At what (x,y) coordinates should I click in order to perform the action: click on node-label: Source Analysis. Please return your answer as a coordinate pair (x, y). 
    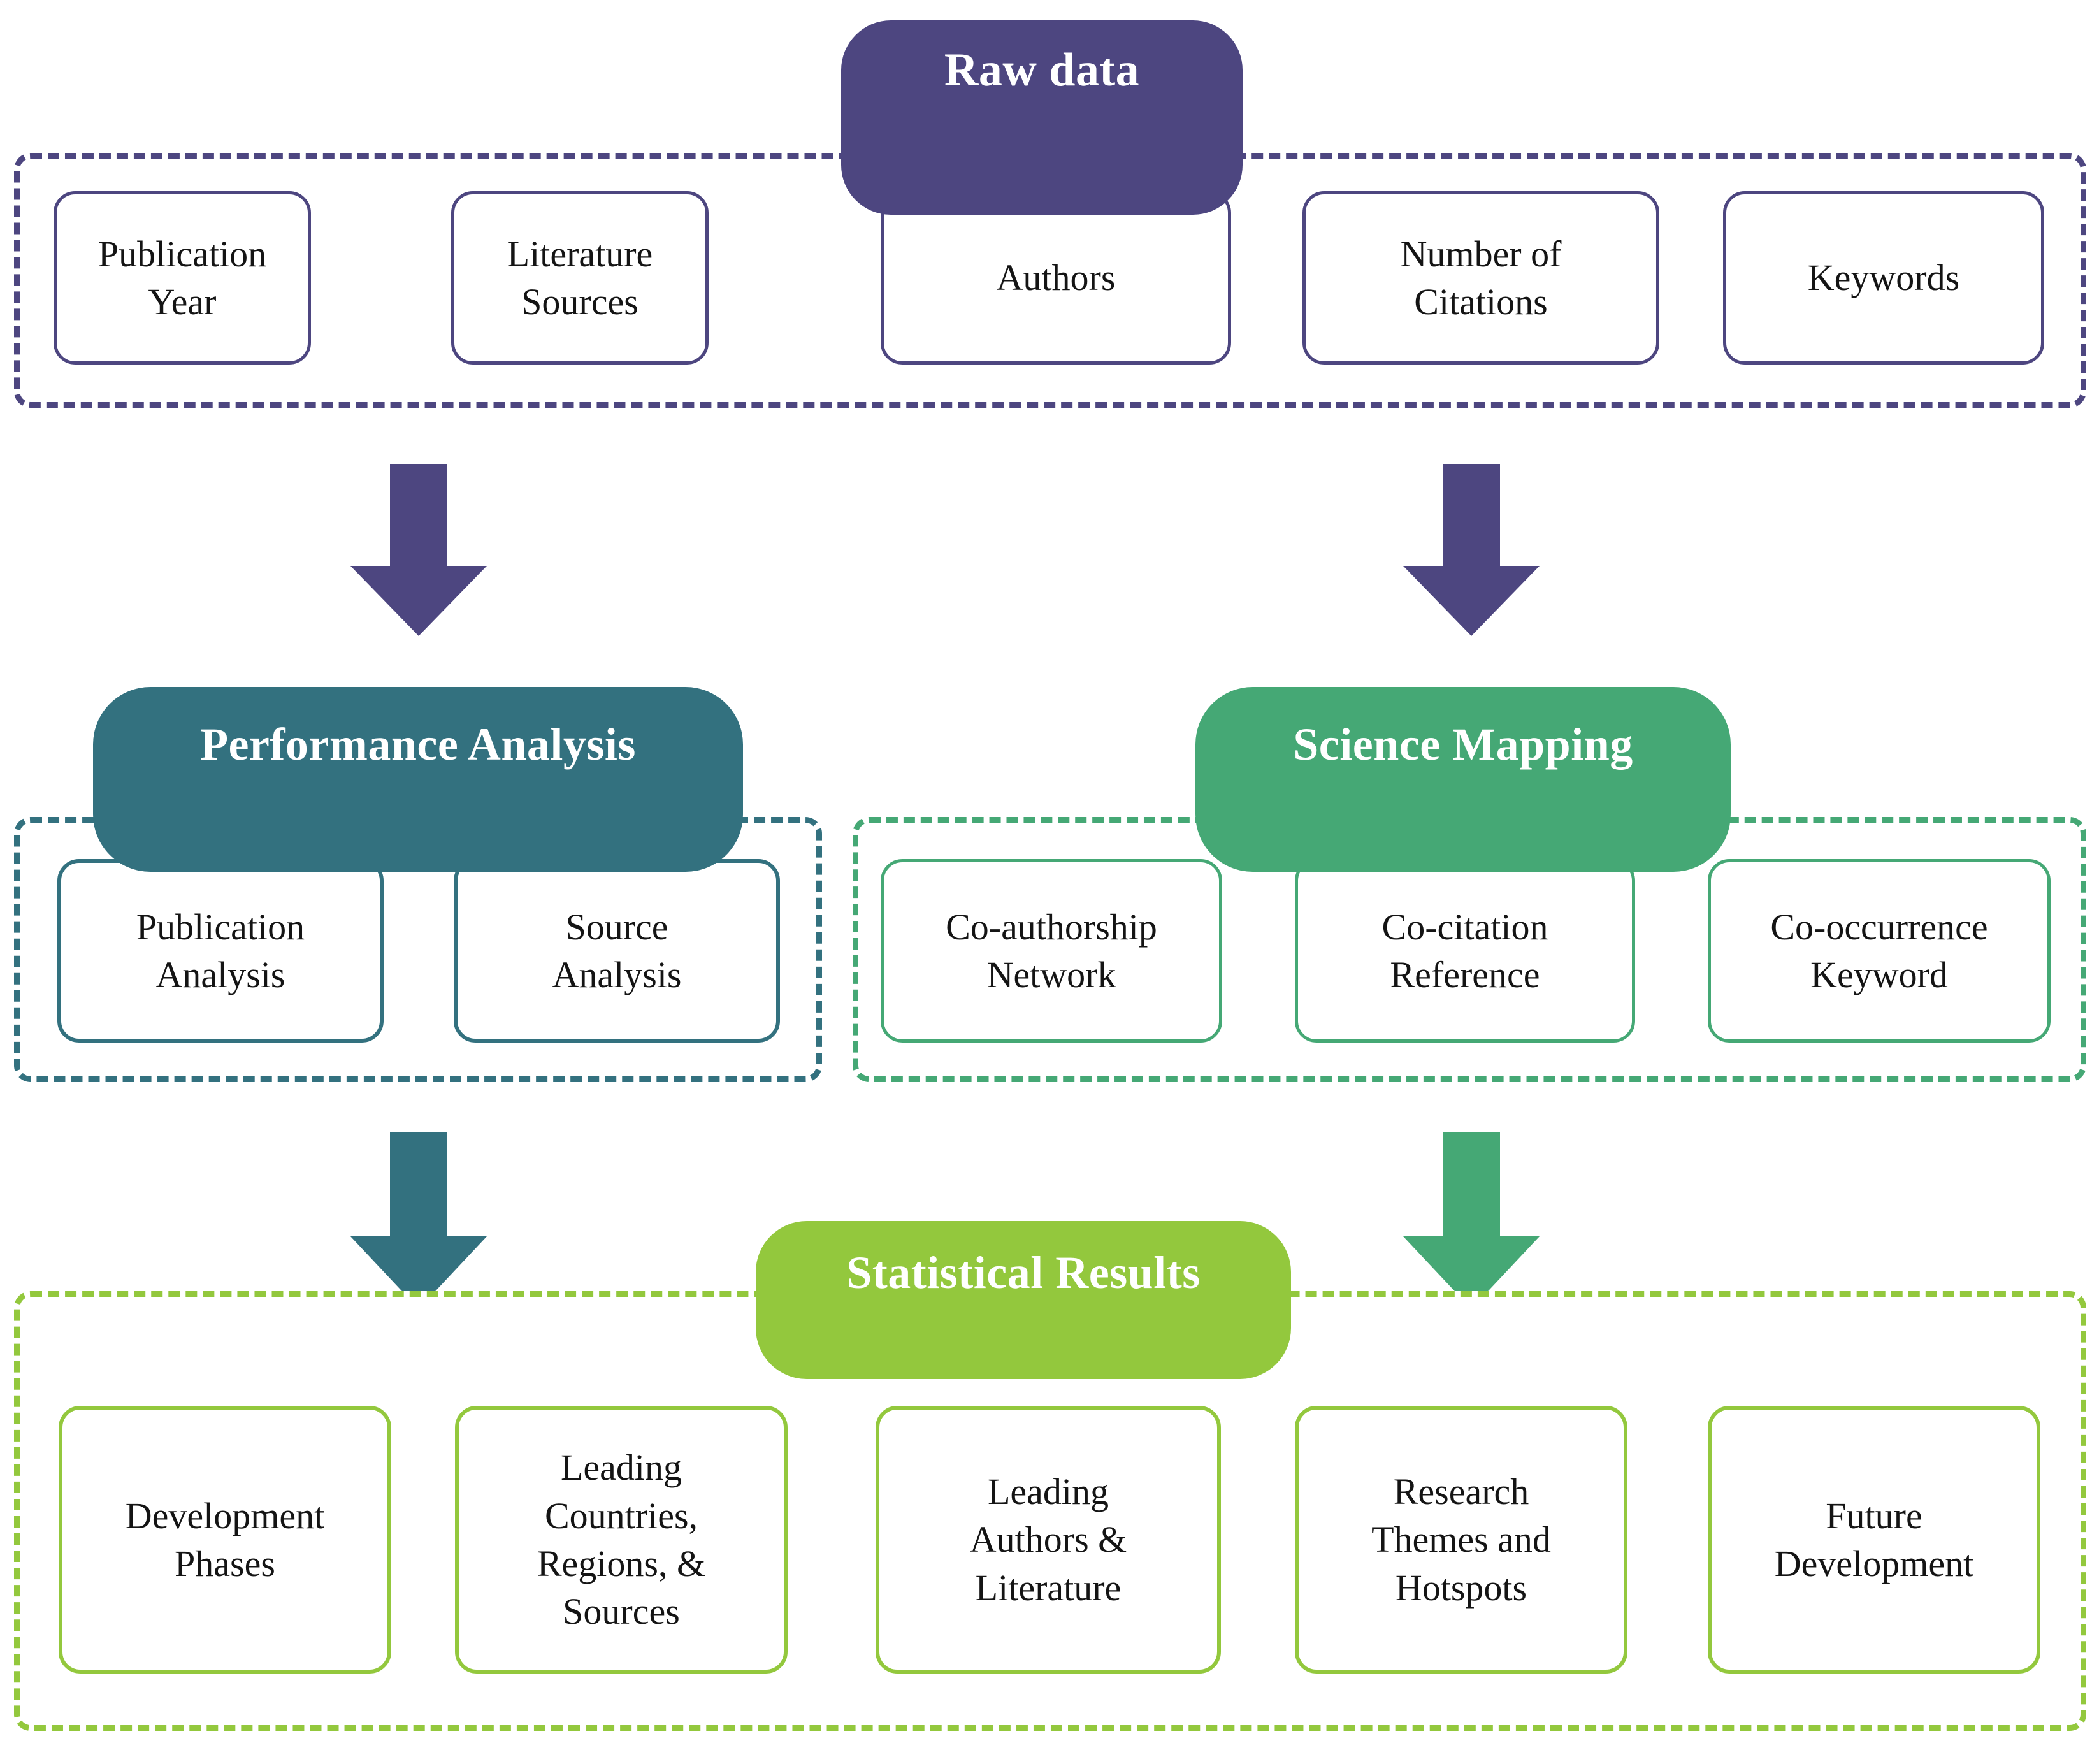
    Looking at the image, I should click on (617, 950).